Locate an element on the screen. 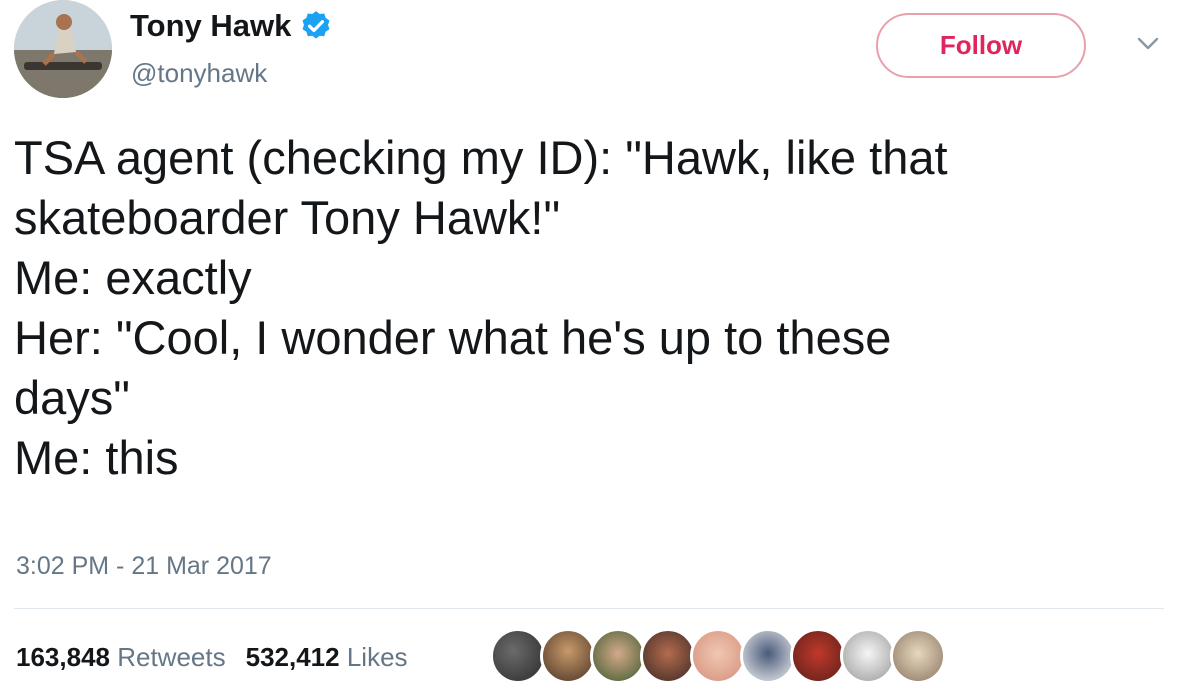  verified-badge-icon is located at coordinates (316, 25).